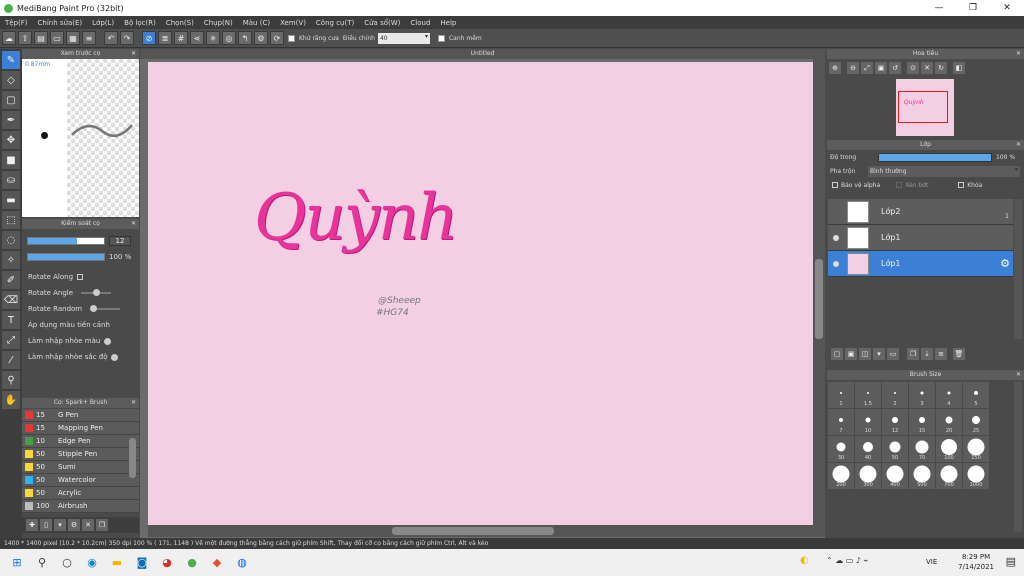 This screenshot has height=576, width=1024. What do you see at coordinates (66, 241) in the screenshot?
I see `size-slider` at bounding box center [66, 241].